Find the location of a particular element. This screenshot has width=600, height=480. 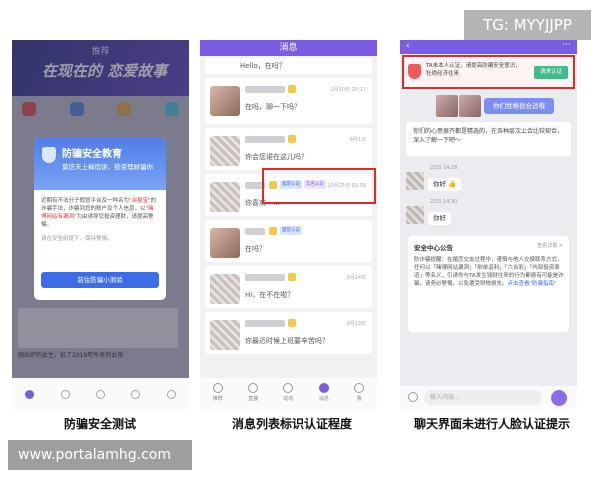

nav-label: 推荐 is located at coordinates (217, 399).